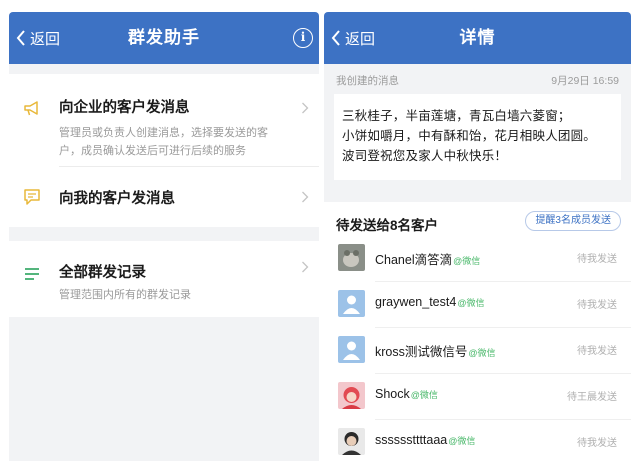 This screenshot has width=640, height=461. I want to click on contact-status: 待王晨发送, so click(592, 397).